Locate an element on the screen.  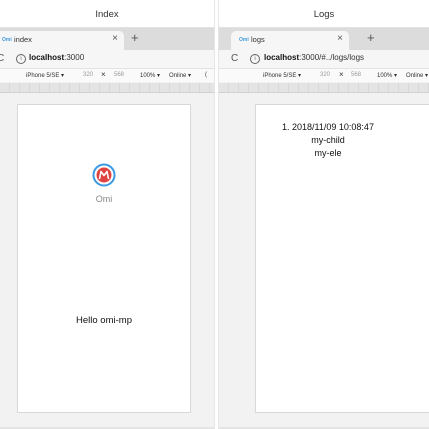
browser-tab-logs: Omi logs × is located at coordinates (290, 40).